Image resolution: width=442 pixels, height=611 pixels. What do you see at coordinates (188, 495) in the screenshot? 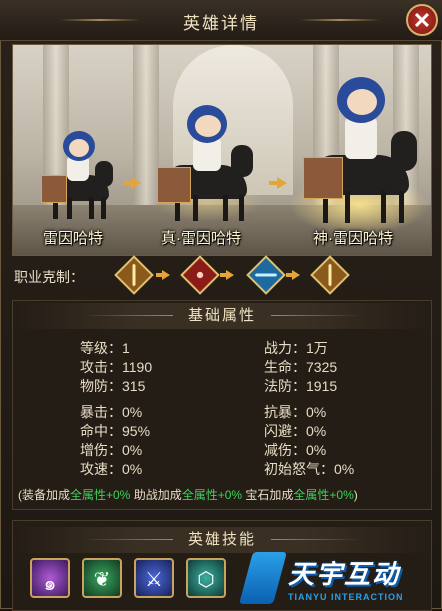
I see `attribute-bonus-line: (装备加成全属性+0% 助战加成全属性+0% 宝石加成全属性+0%)` at bounding box center [188, 495].